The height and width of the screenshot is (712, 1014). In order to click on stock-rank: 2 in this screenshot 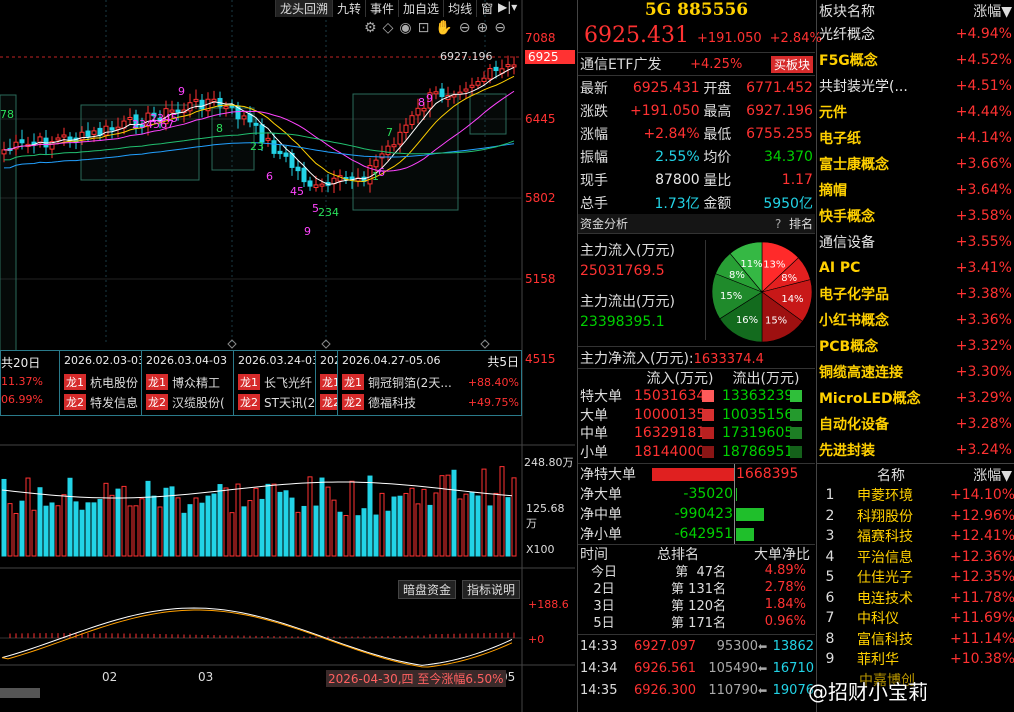, I will do `click(830, 515)`.